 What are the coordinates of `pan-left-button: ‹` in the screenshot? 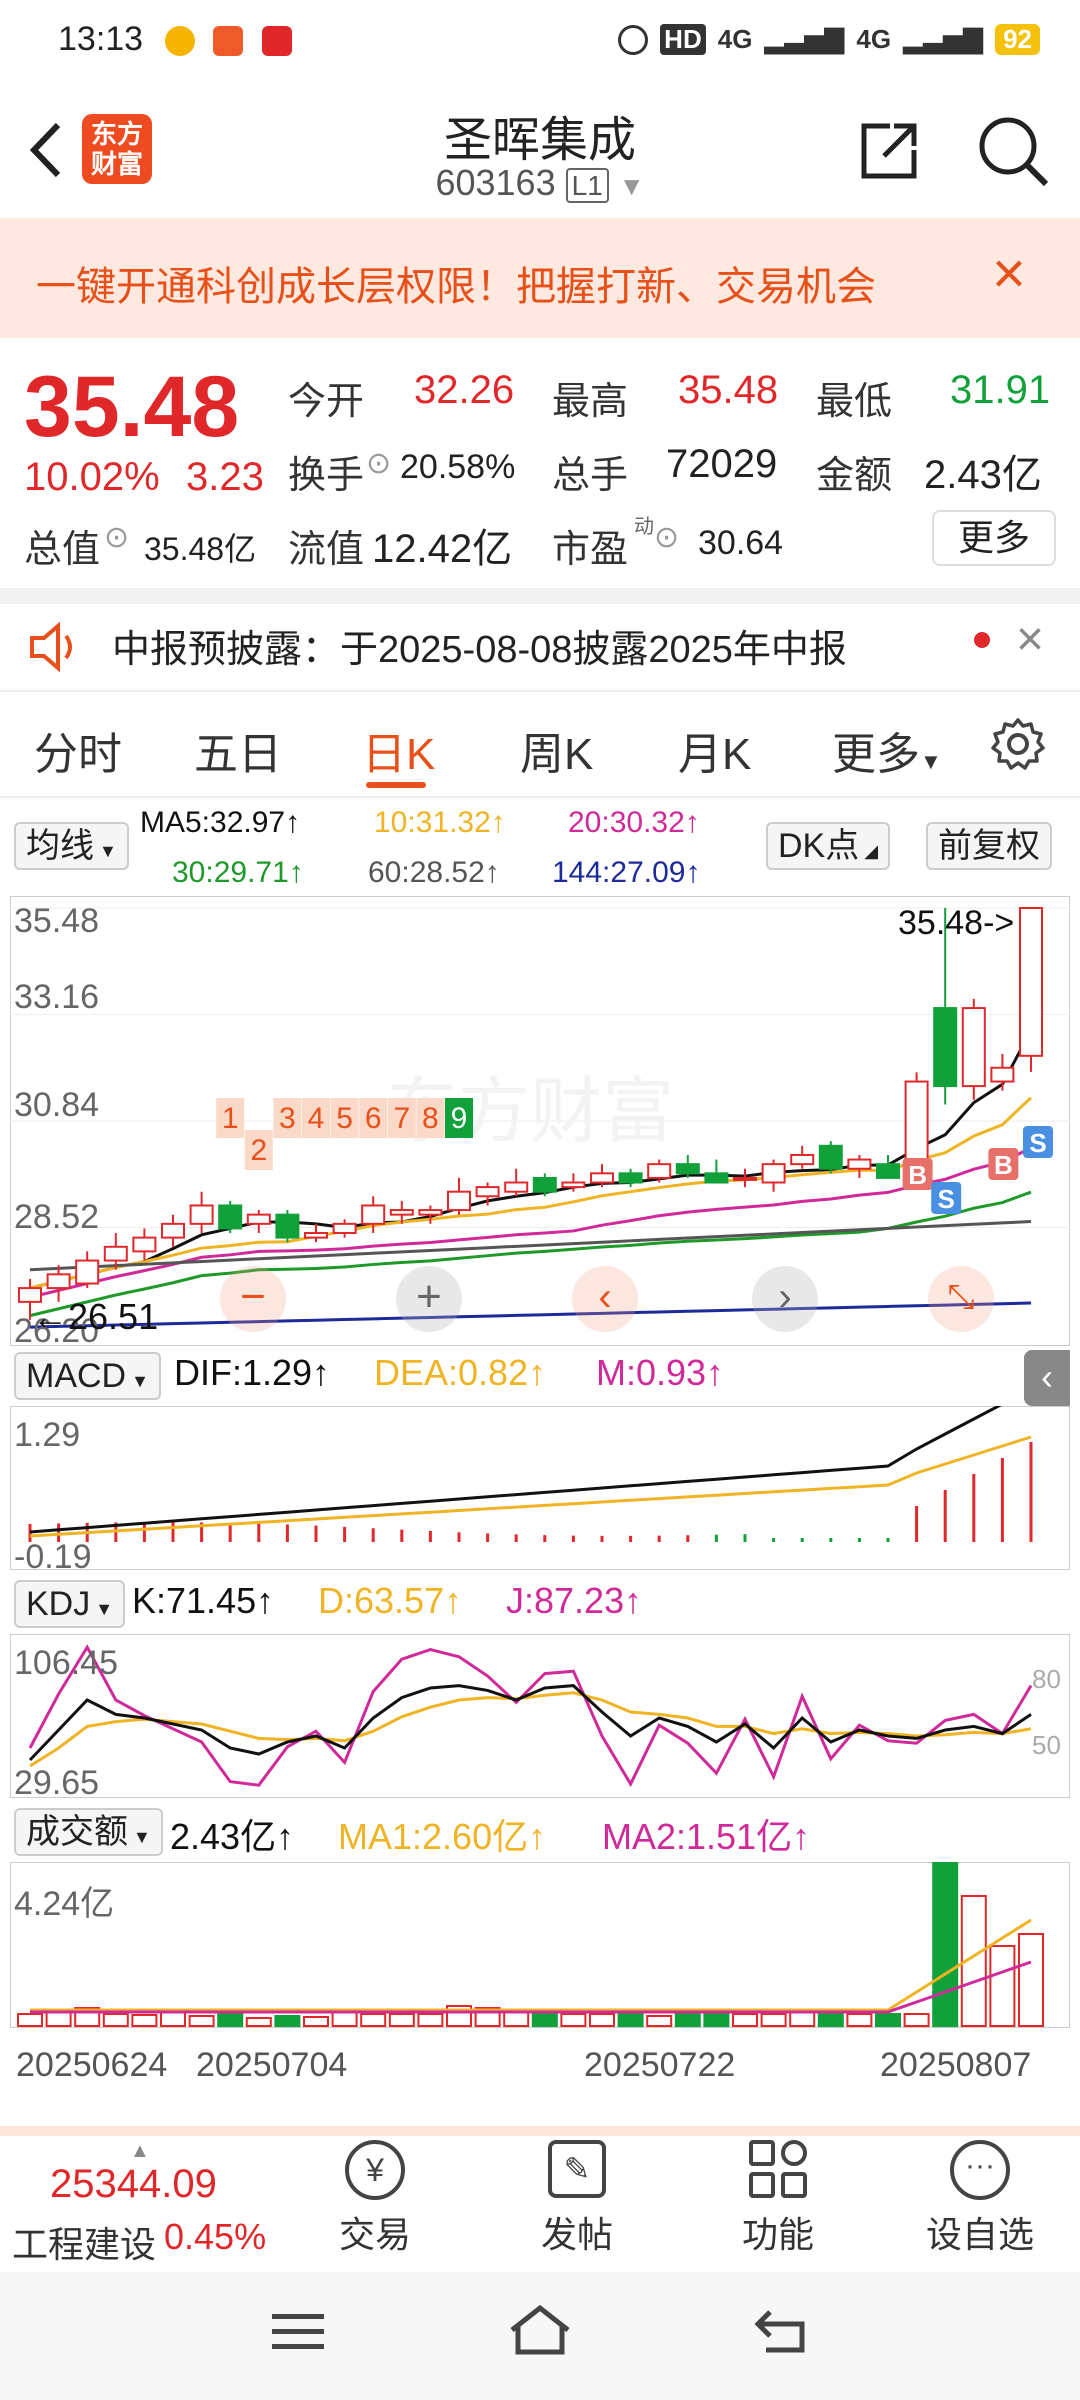 It's located at (605, 1299).